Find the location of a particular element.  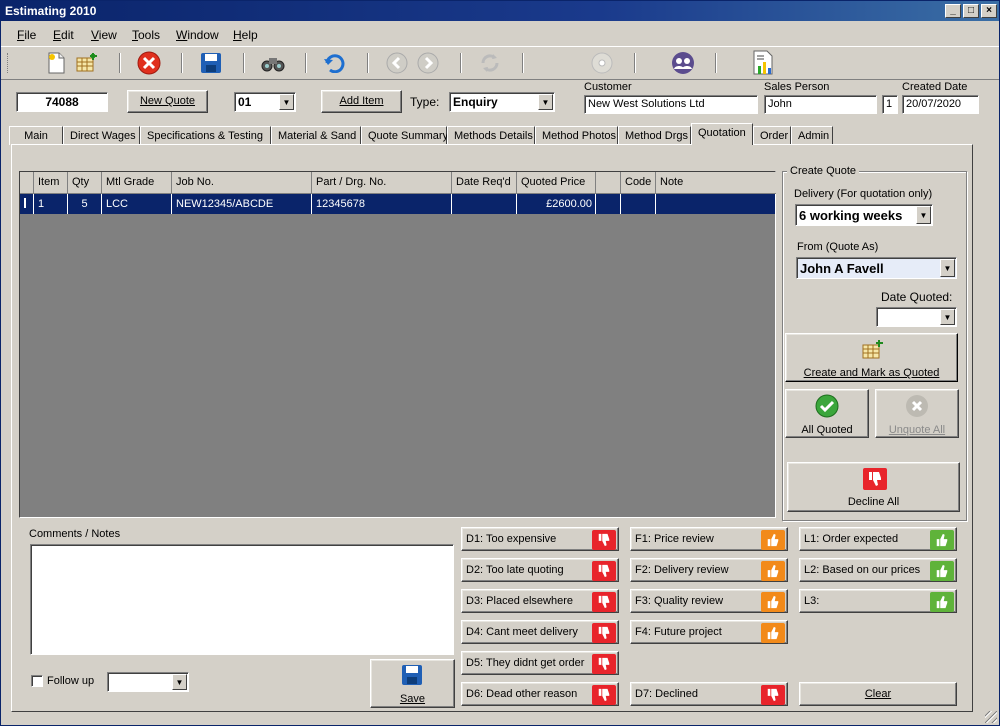

tab-direct-wages: Direct Wages is located at coordinates (101, 135).